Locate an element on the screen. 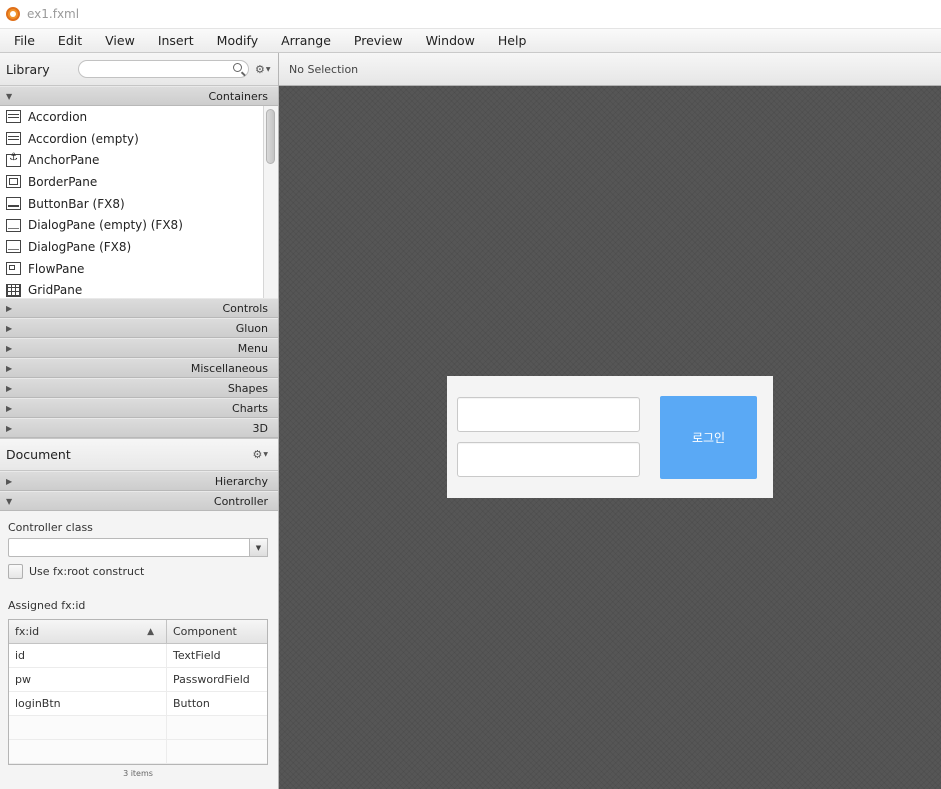 This screenshot has width=941, height=789. section-label: 3D is located at coordinates (260, 428).